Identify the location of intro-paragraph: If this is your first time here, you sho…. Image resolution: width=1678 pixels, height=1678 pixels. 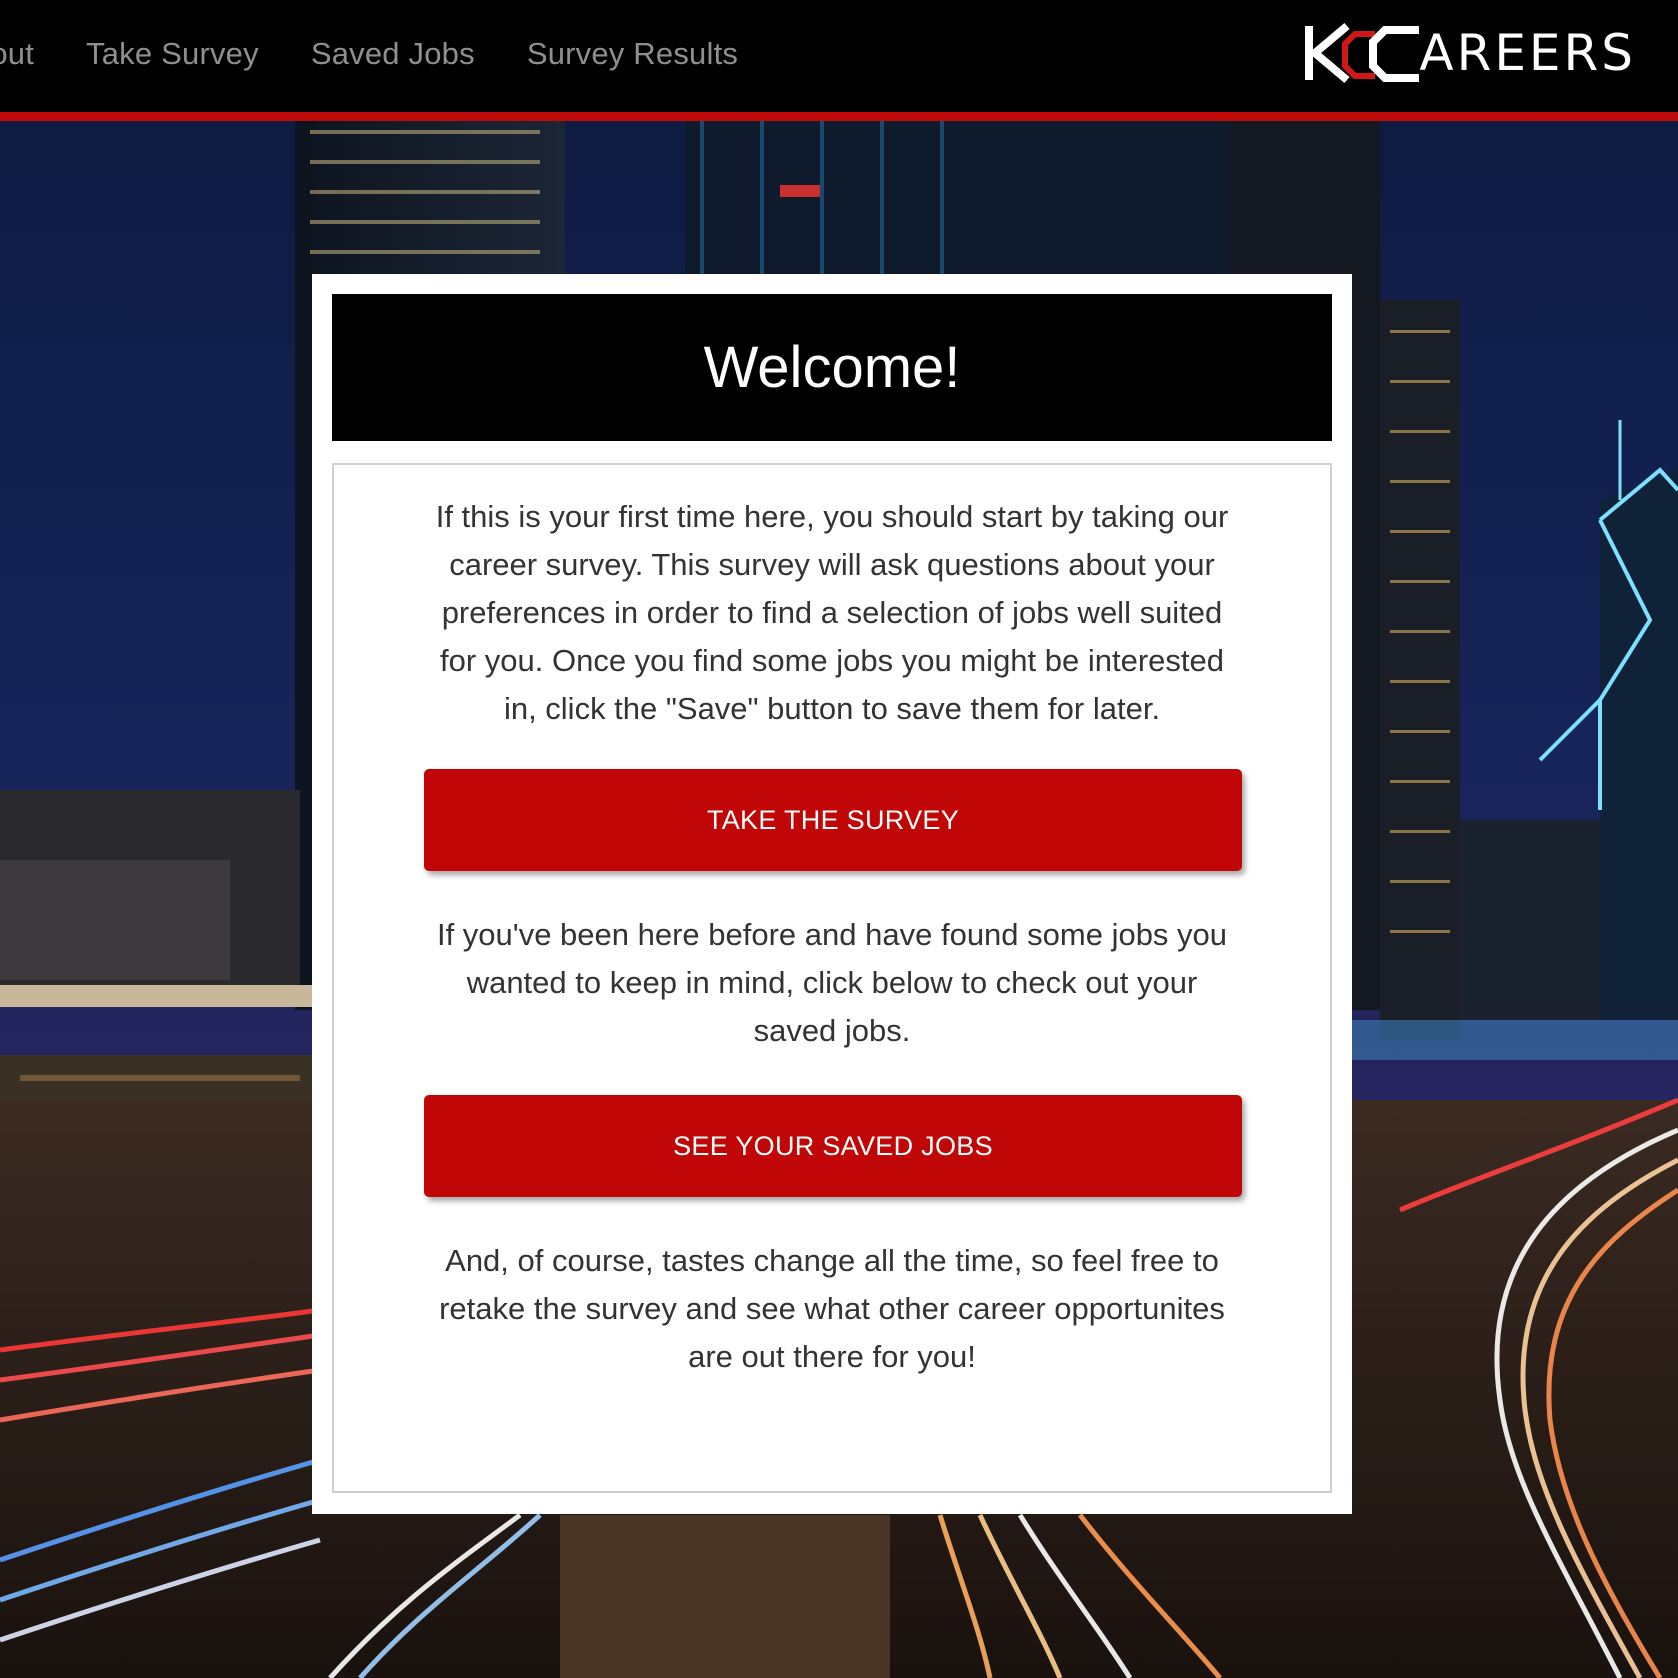
(832, 612).